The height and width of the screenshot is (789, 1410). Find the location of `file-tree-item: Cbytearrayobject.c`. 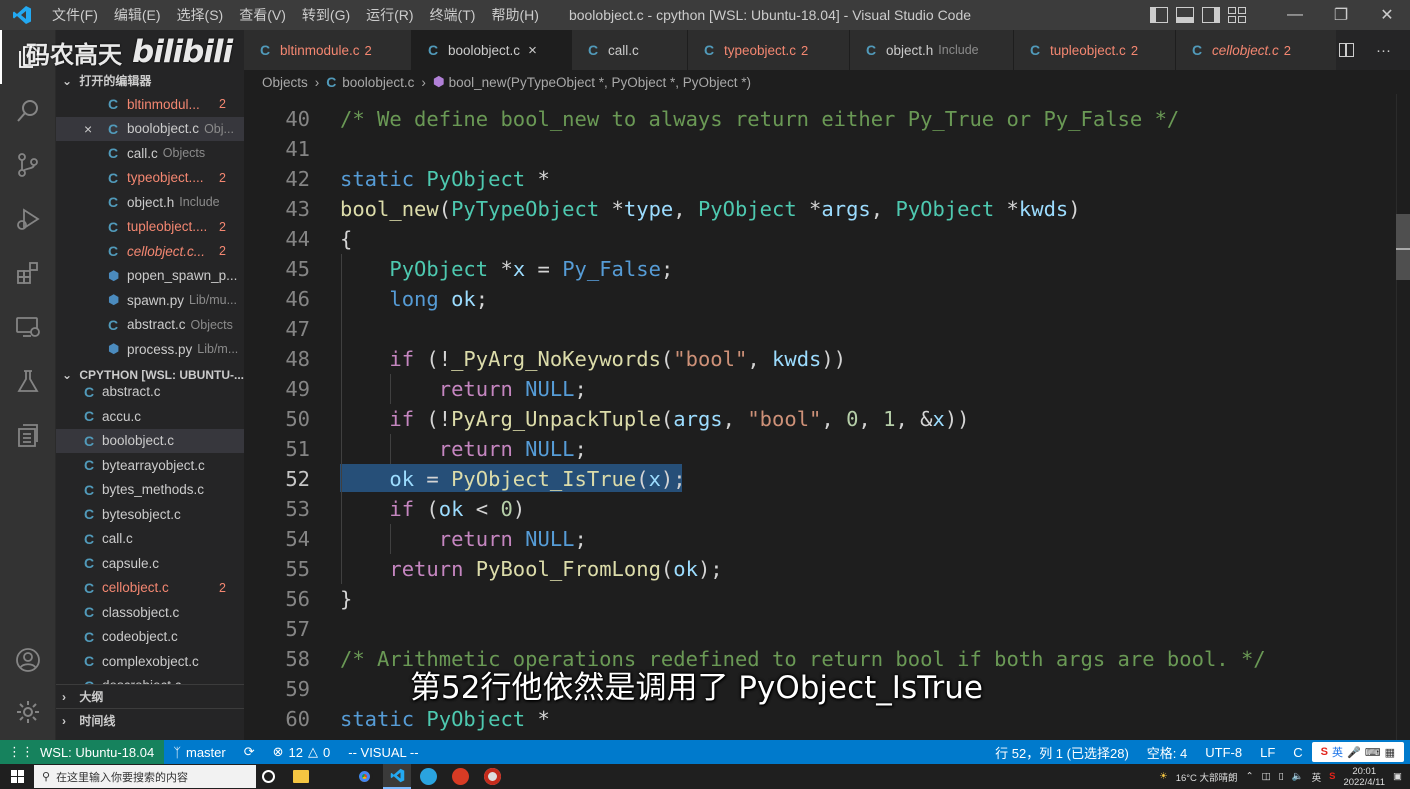

file-tree-item: Cbytearrayobject.c is located at coordinates (150, 465).